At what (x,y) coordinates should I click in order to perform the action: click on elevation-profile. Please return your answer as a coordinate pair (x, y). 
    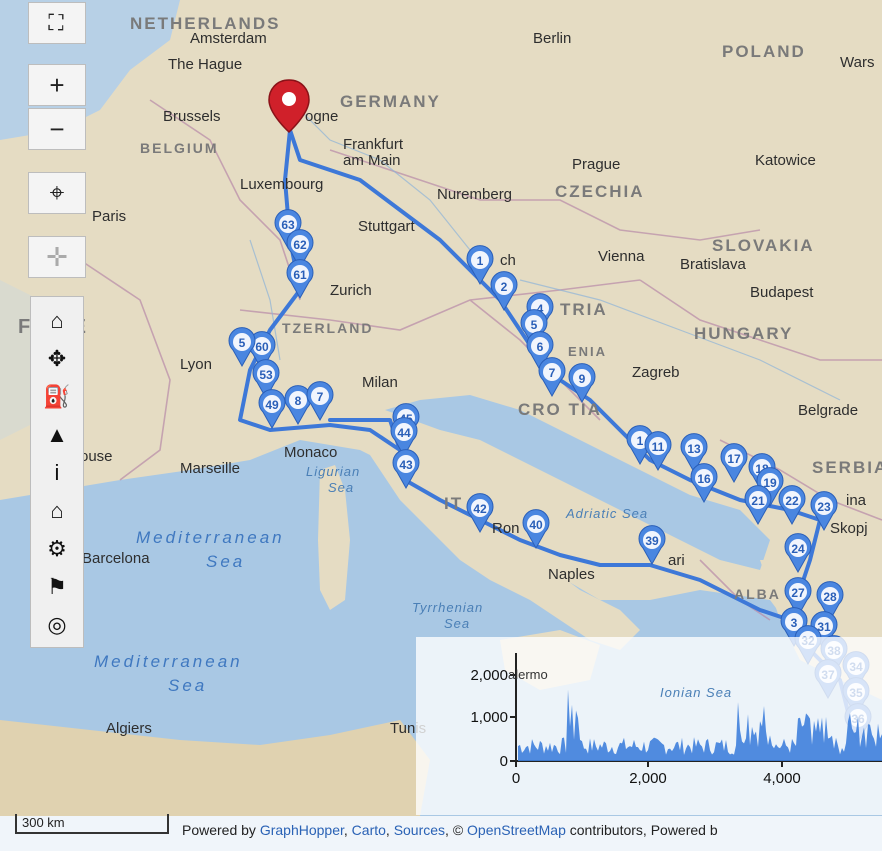
    Looking at the image, I should click on (700, 725).